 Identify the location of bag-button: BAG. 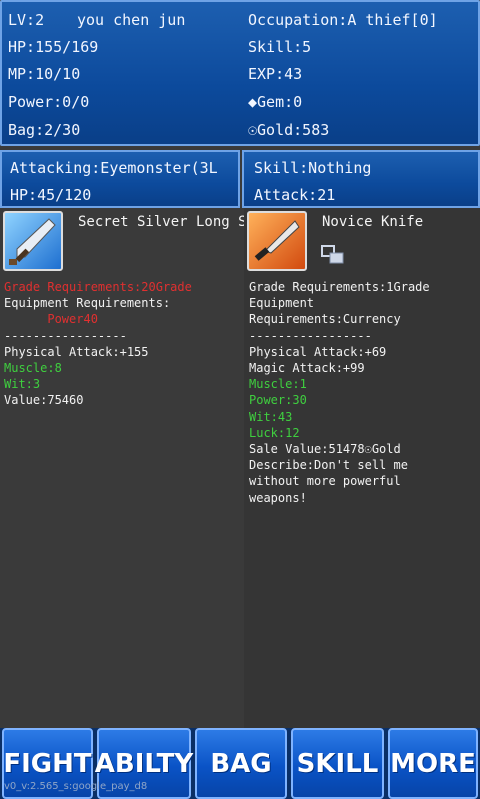
(241, 763).